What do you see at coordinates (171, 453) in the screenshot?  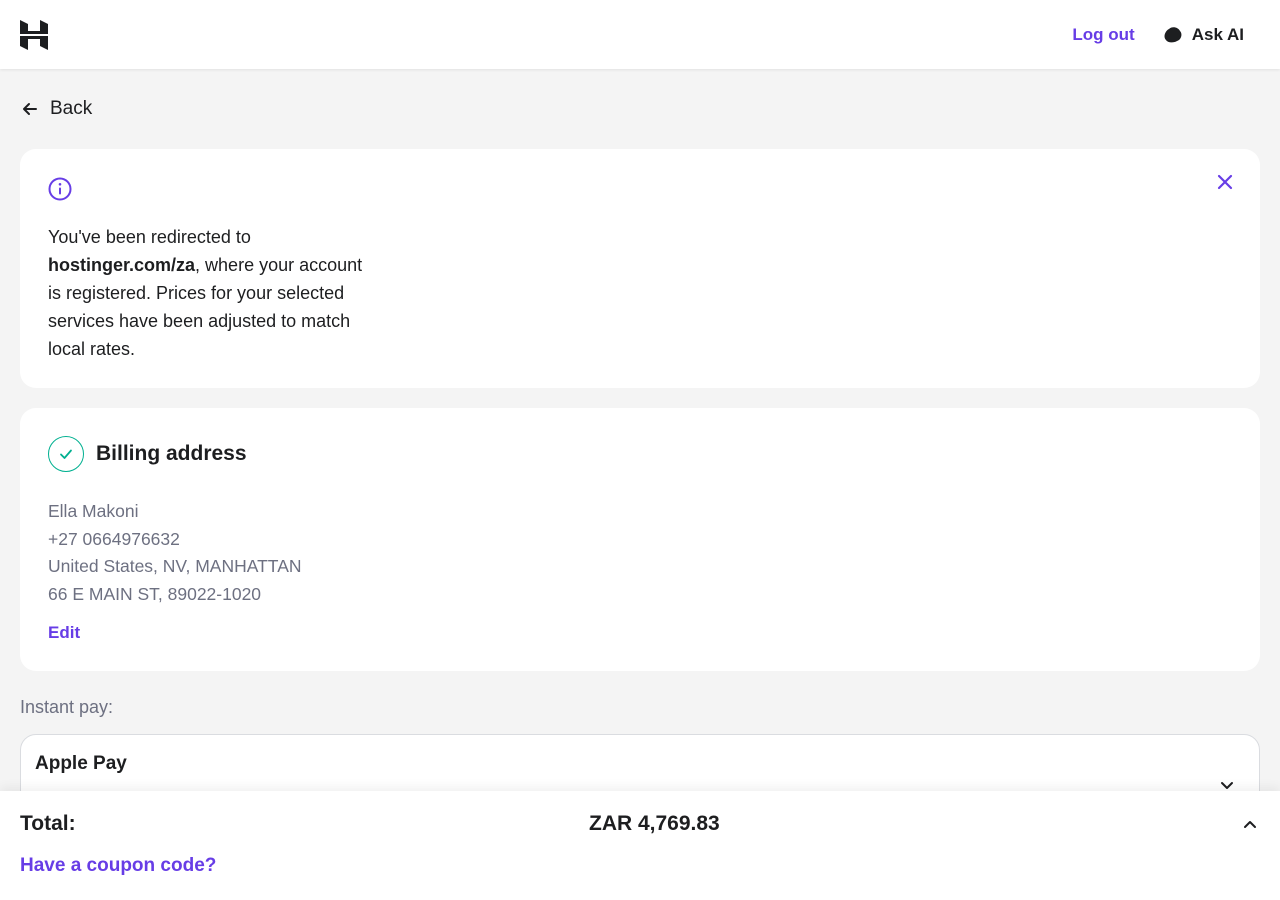 I see `billing-title: Billing address` at bounding box center [171, 453].